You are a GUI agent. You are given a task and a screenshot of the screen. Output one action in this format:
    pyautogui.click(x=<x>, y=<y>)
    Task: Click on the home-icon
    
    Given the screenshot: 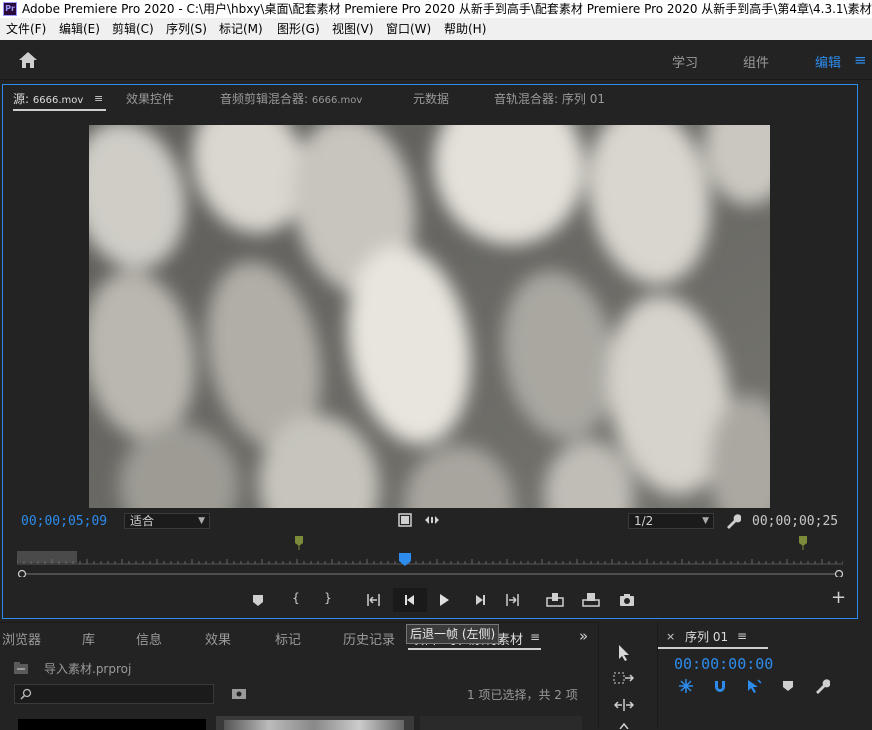 What is the action you would take?
    pyautogui.click(x=28, y=60)
    